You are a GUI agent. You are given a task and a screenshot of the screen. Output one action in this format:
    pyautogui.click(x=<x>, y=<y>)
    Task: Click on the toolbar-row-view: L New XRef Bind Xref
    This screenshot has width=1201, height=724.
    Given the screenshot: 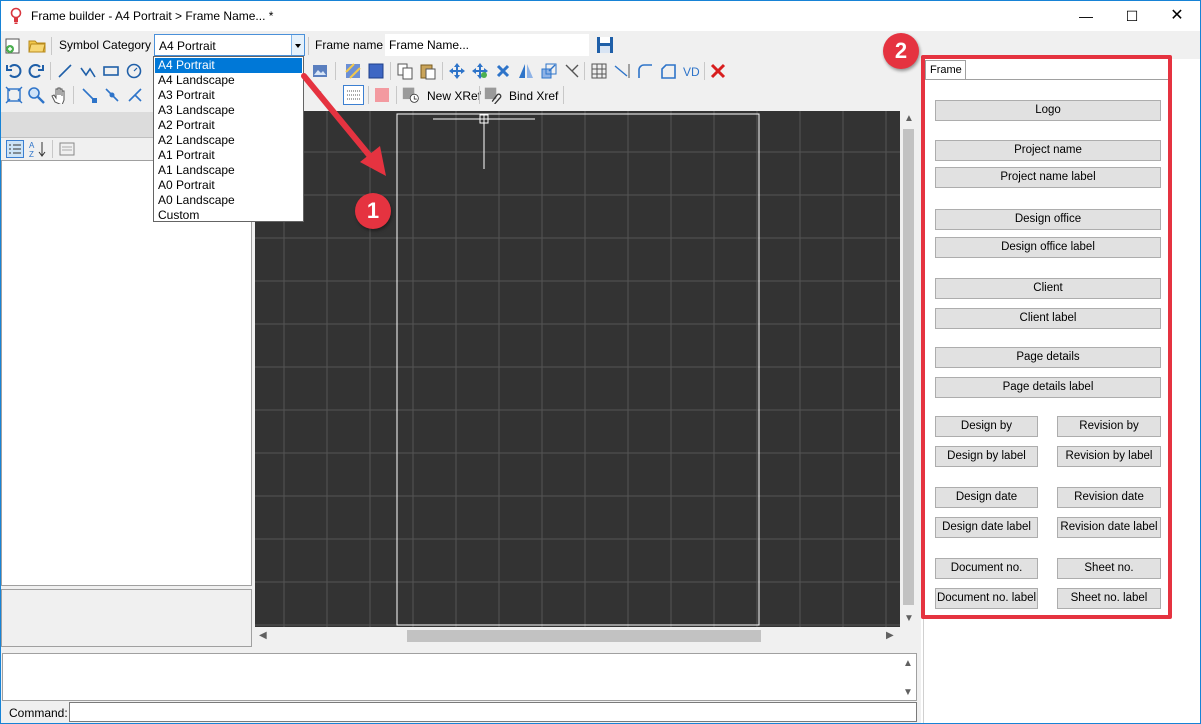 What is the action you would take?
    pyautogui.click(x=461, y=95)
    